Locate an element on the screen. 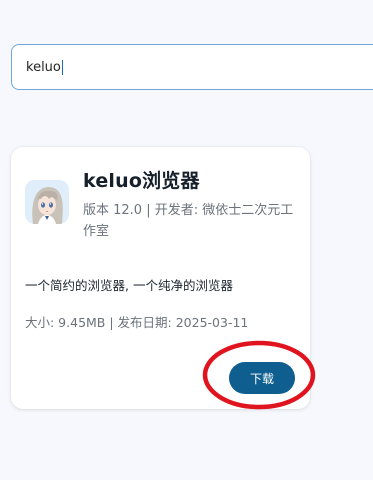  top-bar is located at coordinates (186, 14).